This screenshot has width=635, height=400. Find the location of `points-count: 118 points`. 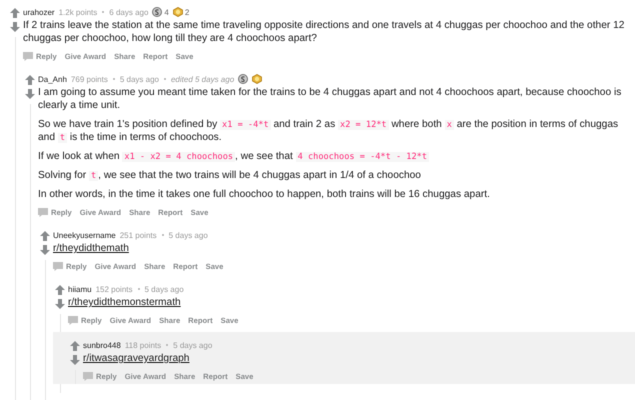

points-count: 118 points is located at coordinates (143, 345).